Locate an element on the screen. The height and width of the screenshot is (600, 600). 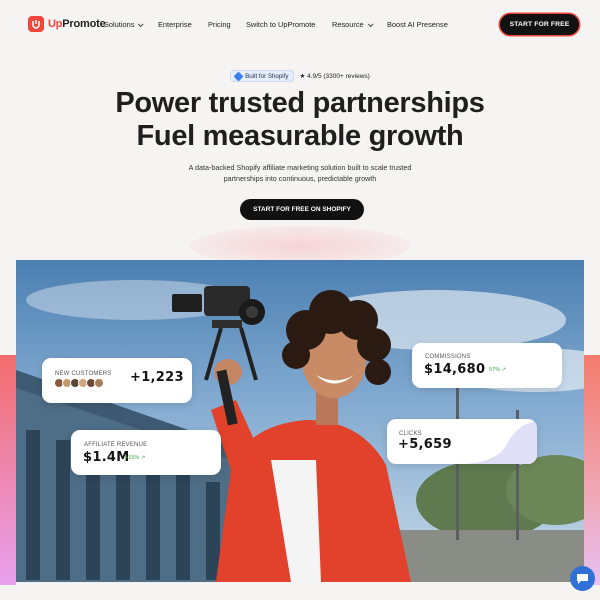
start-for-free-on-shopify-button: START FOR FREE ON SHOPIFY is located at coordinates (302, 209).